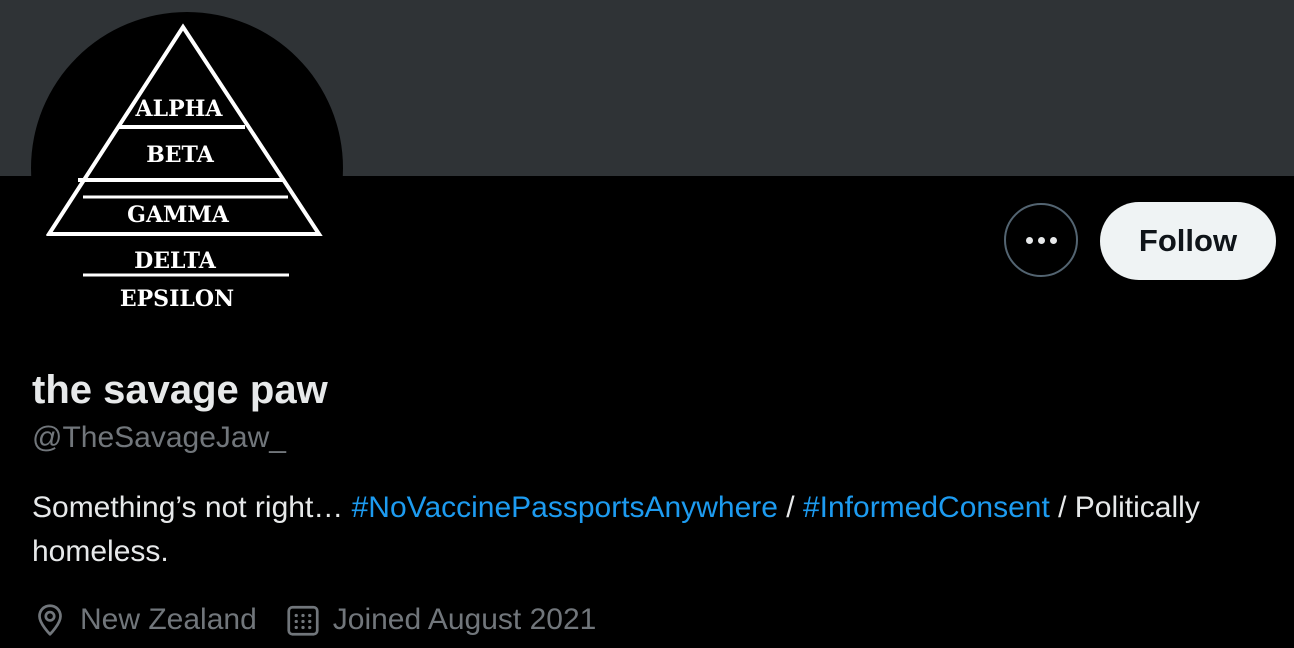 This screenshot has height=648, width=1294. Describe the element at coordinates (565, 507) in the screenshot. I see `hashtag-link-novaccinepassports: #NoVaccinePassportsAnywhere` at that location.